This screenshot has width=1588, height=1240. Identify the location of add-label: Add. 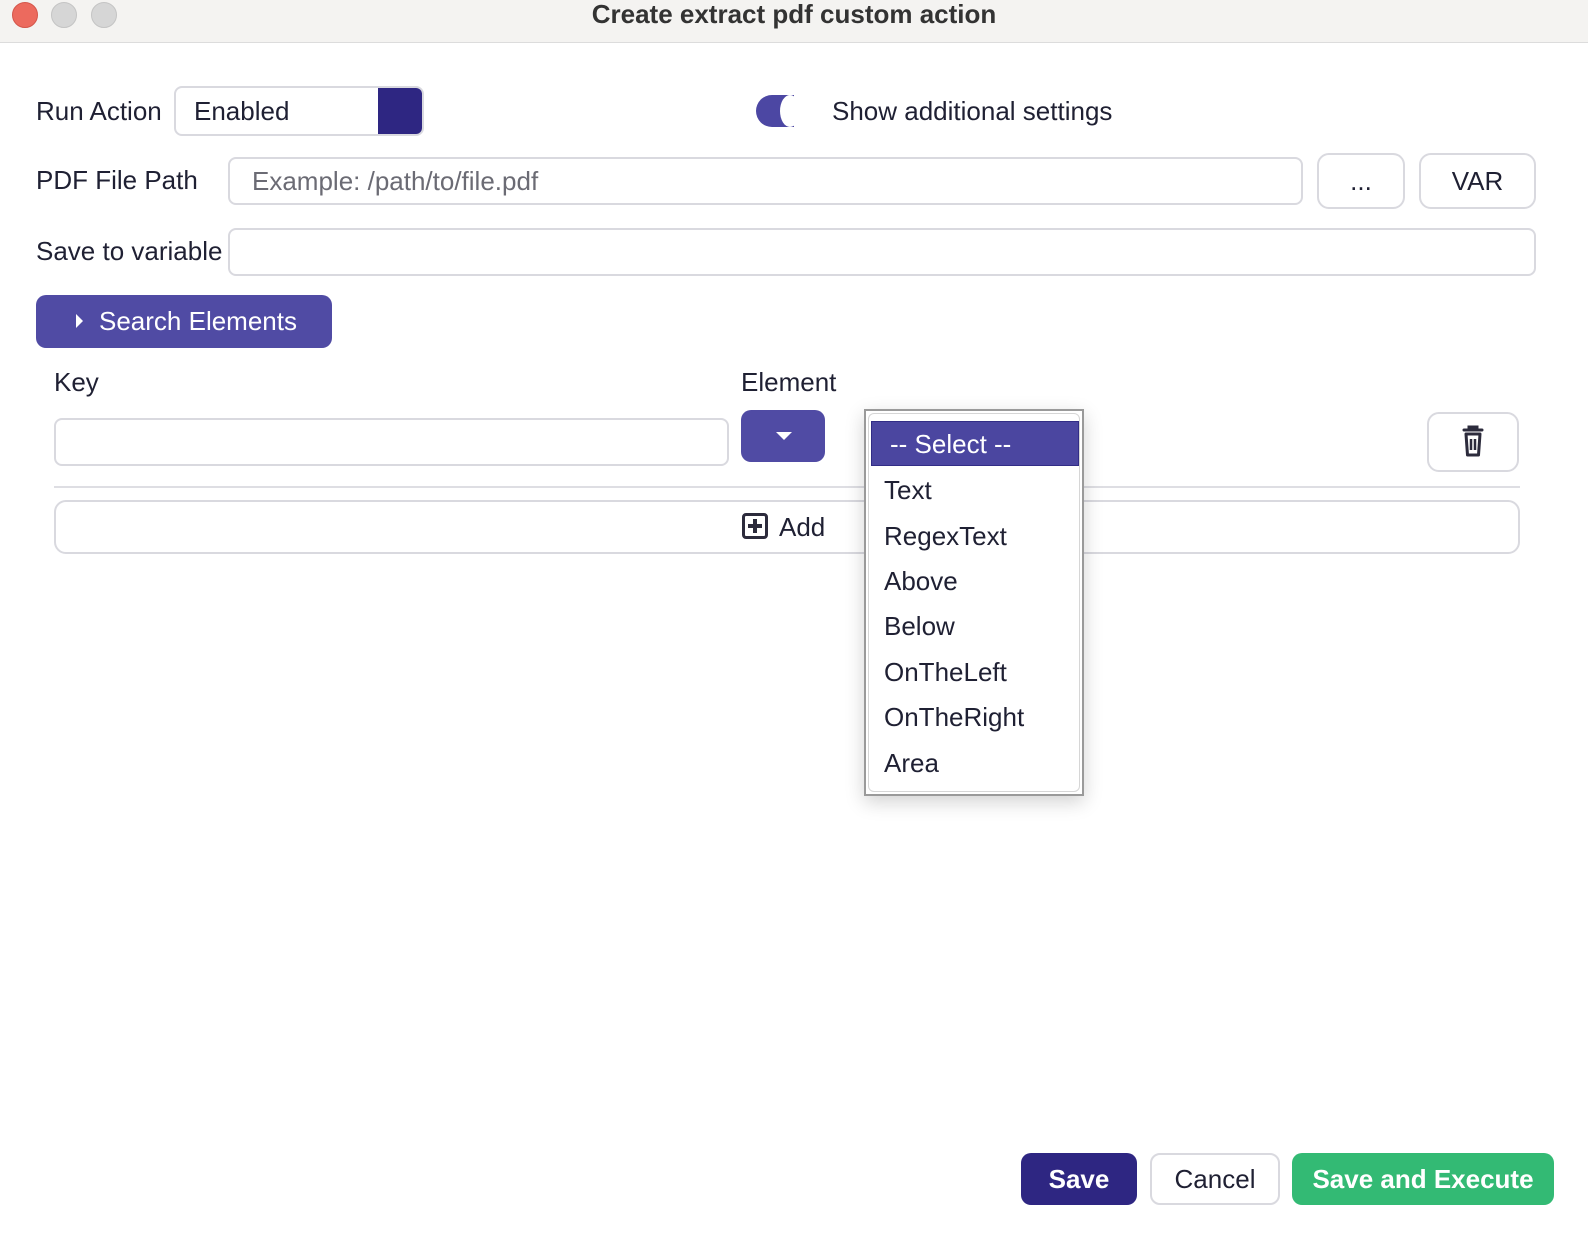
(802, 527).